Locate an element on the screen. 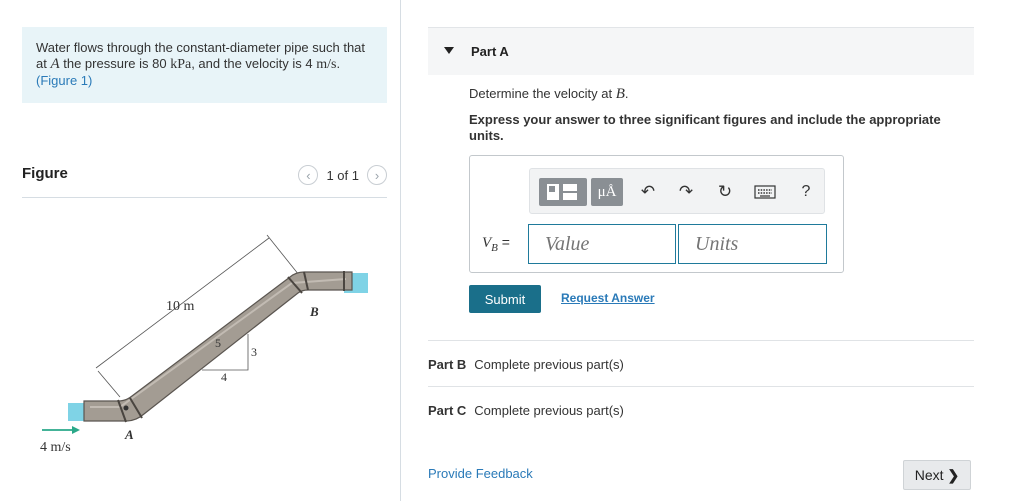 The width and height of the screenshot is (1024, 501). chevron-right-icon: › is located at coordinates (377, 175).